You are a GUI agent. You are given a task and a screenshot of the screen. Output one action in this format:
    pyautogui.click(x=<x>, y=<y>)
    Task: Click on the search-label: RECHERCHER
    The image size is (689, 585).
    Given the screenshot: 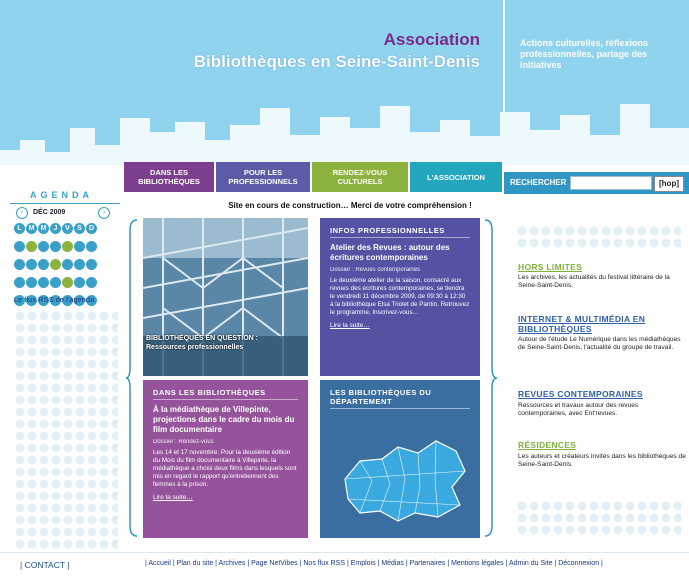 What is the action you would take?
    pyautogui.click(x=538, y=182)
    